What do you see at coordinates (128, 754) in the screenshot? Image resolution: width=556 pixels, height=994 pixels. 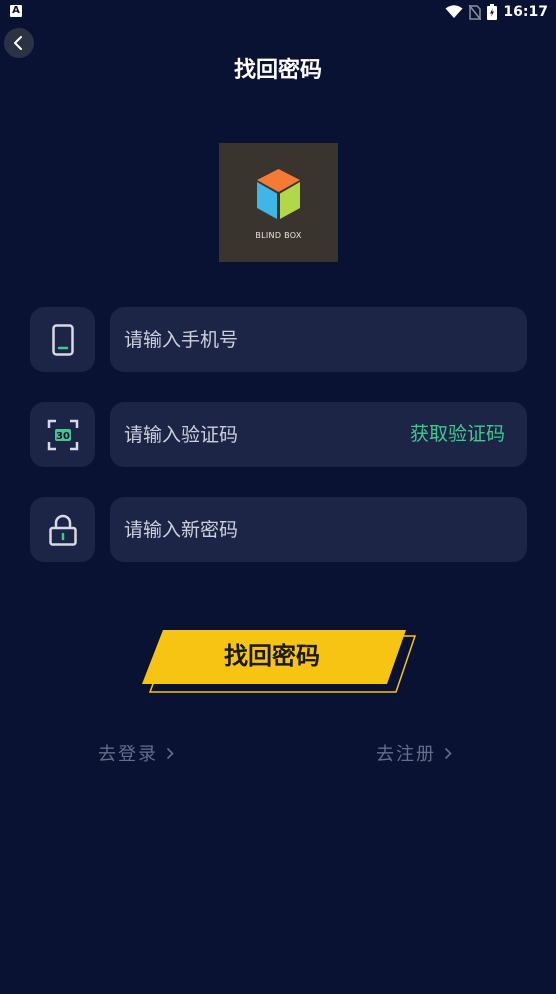 I see `go-login-label: 去登录` at bounding box center [128, 754].